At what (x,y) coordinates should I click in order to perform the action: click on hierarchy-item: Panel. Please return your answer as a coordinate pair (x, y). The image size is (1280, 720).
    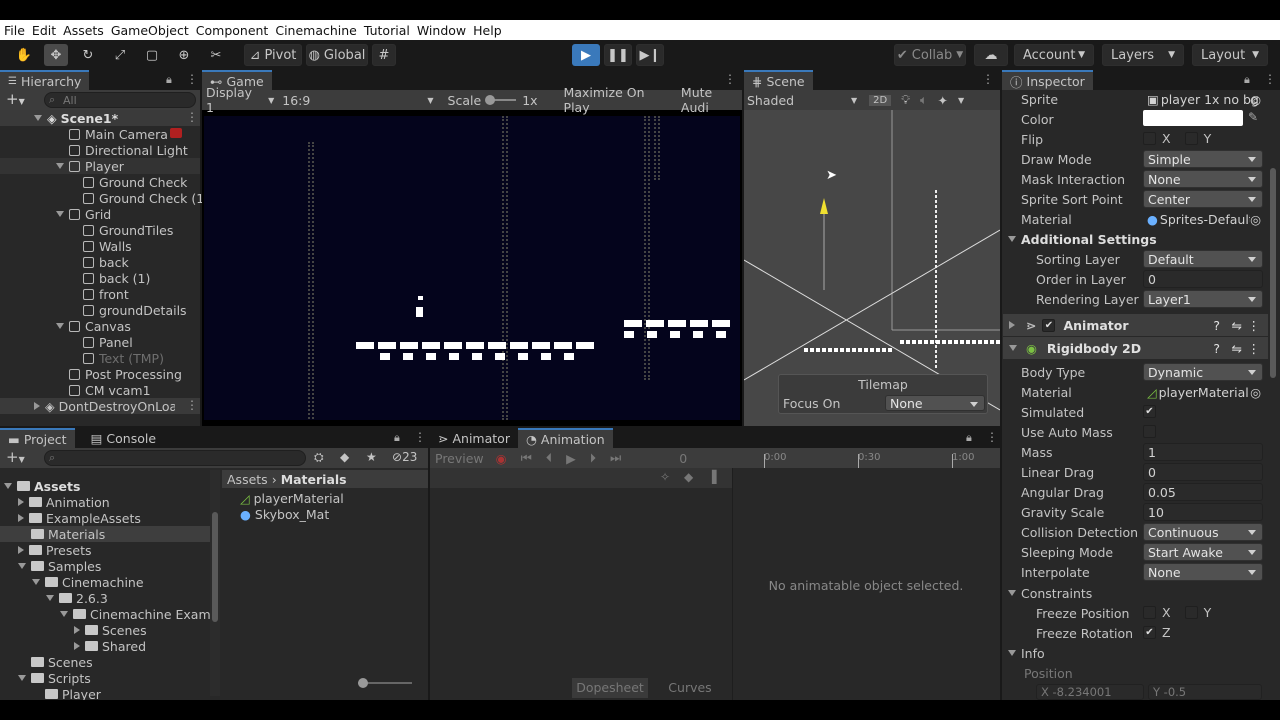
    Looking at the image, I should click on (101, 342).